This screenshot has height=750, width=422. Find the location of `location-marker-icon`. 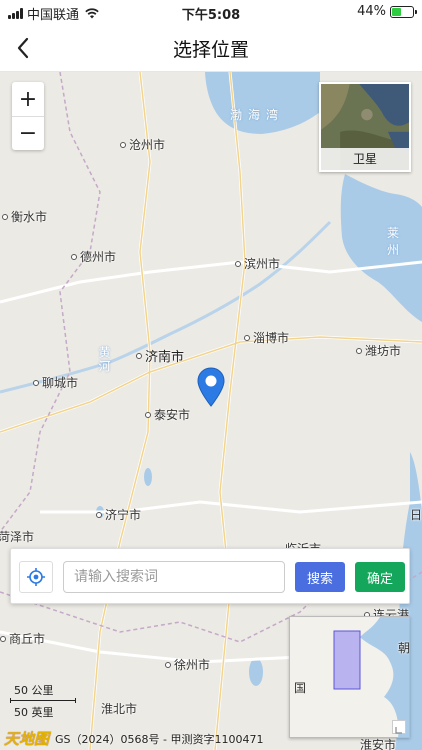

location-marker-icon is located at coordinates (211, 387).